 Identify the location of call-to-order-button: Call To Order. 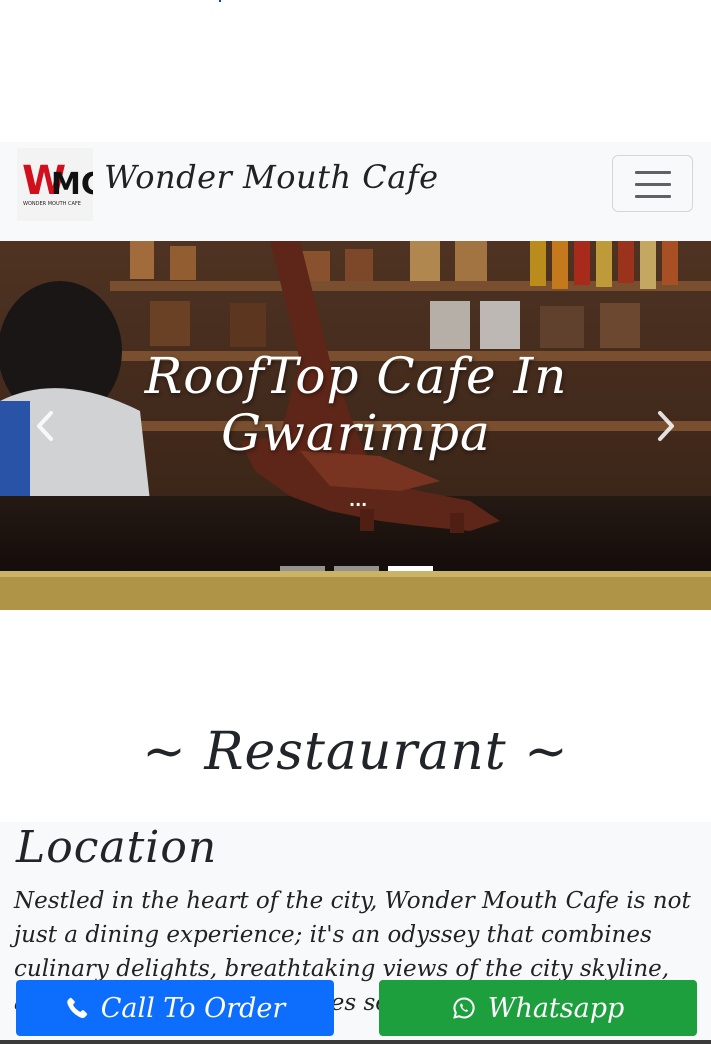
(175, 1008).